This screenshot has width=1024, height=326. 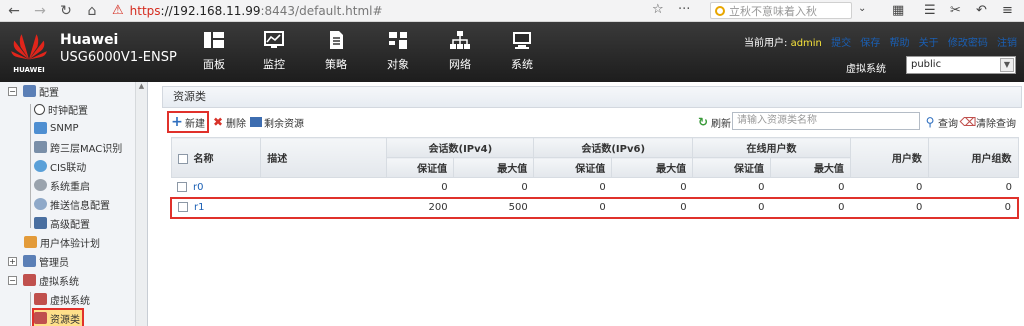 I want to click on object-icon, so click(x=398, y=40).